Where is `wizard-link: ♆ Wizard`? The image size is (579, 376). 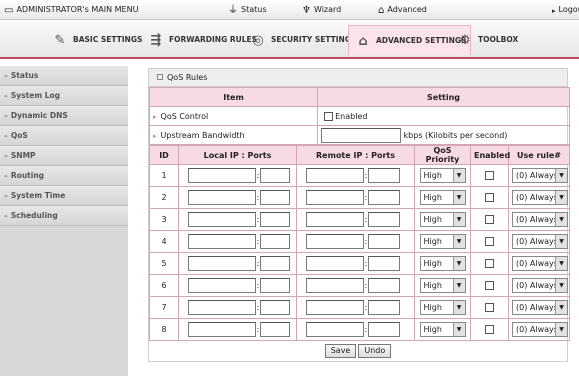 wizard-link: ♆ Wizard is located at coordinates (321, 10).